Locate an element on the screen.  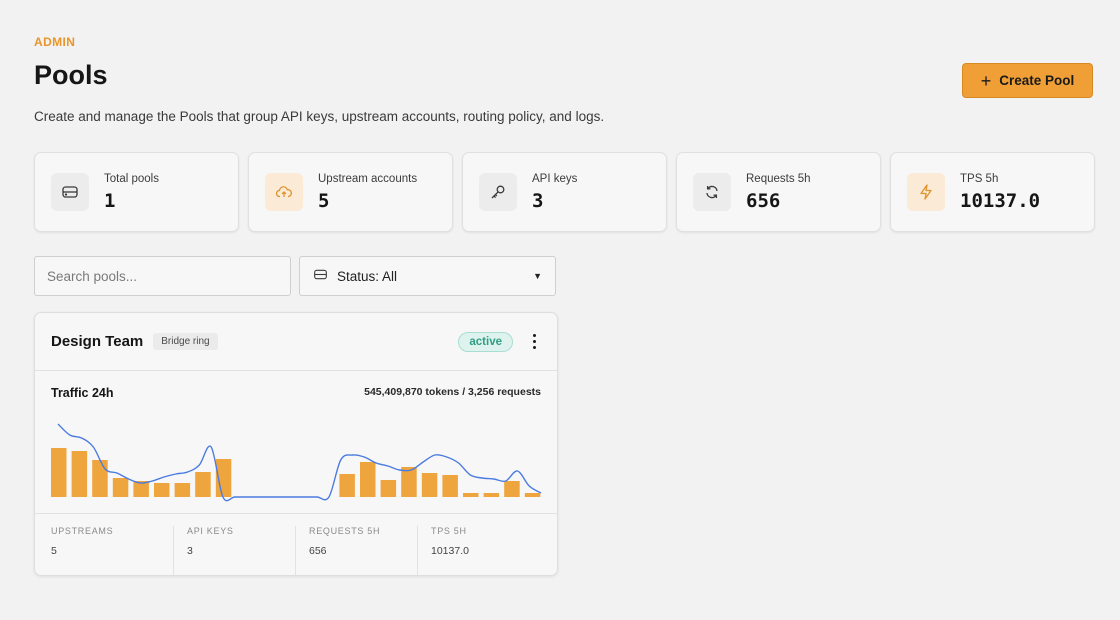
pool-stat-label: TPS 5H is located at coordinates (449, 531).